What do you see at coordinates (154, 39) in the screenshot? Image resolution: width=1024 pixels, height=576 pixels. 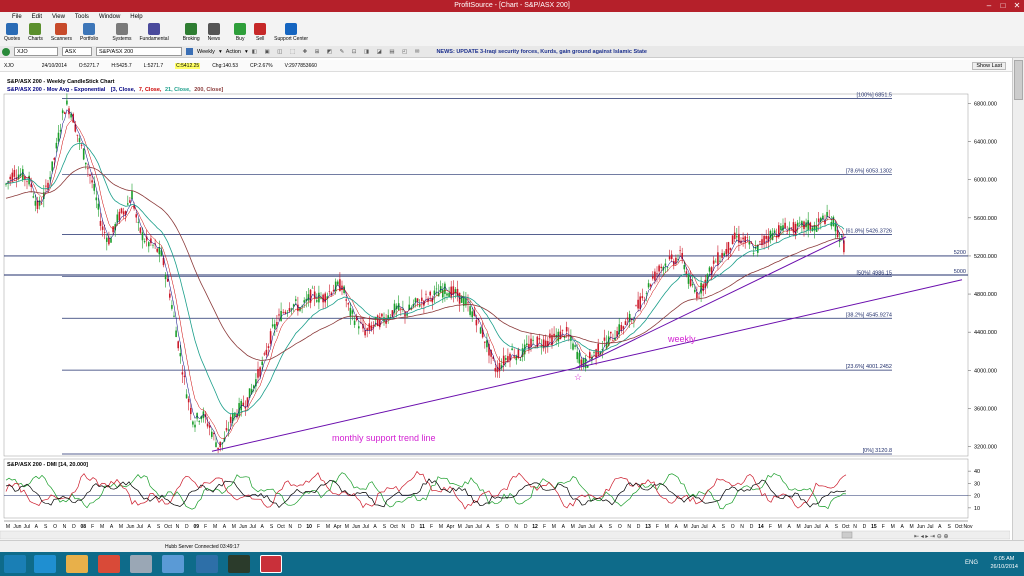 I see `toolbar-label: Fundamental` at bounding box center [154, 39].